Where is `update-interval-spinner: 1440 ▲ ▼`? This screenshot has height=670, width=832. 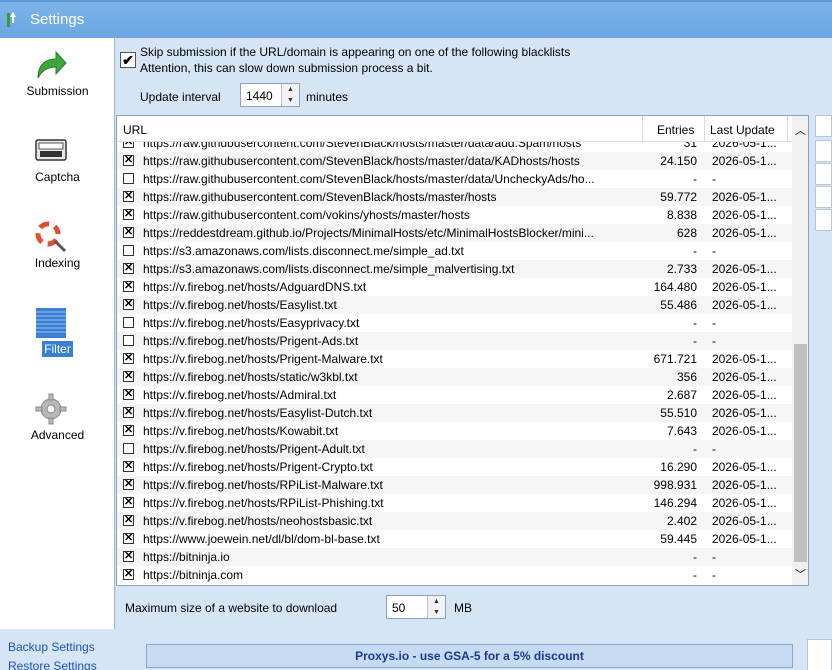
update-interval-spinner: 1440 ▲ ▼ is located at coordinates (270, 95).